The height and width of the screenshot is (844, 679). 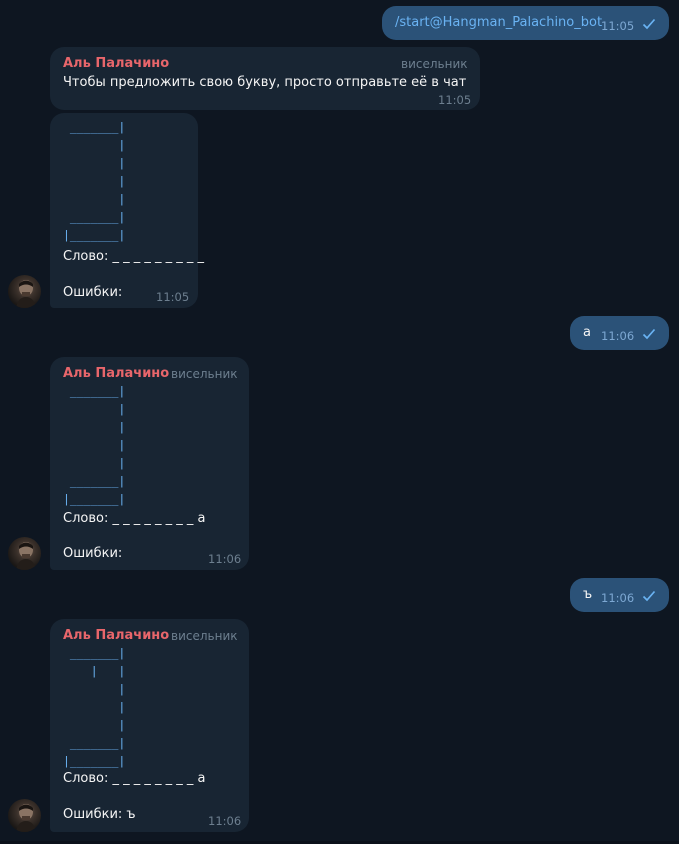 I want to click on outgoing-message: ъ 11:06, so click(x=619, y=595).